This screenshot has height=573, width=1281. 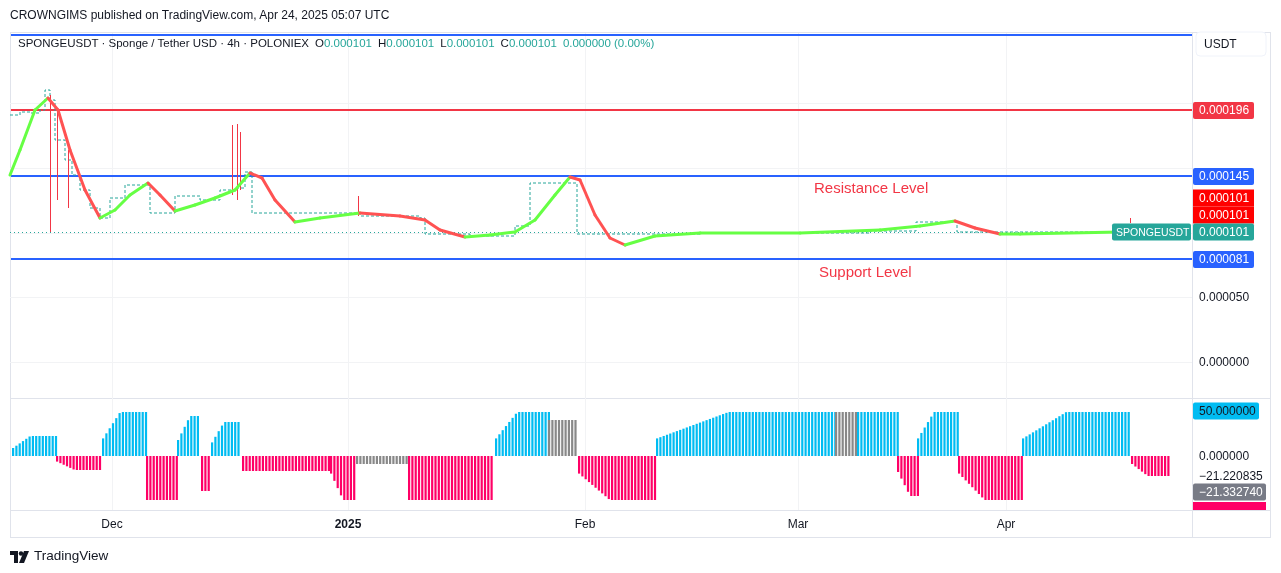 What do you see at coordinates (443, 43) in the screenshot?
I see `ohlc-label: L` at bounding box center [443, 43].